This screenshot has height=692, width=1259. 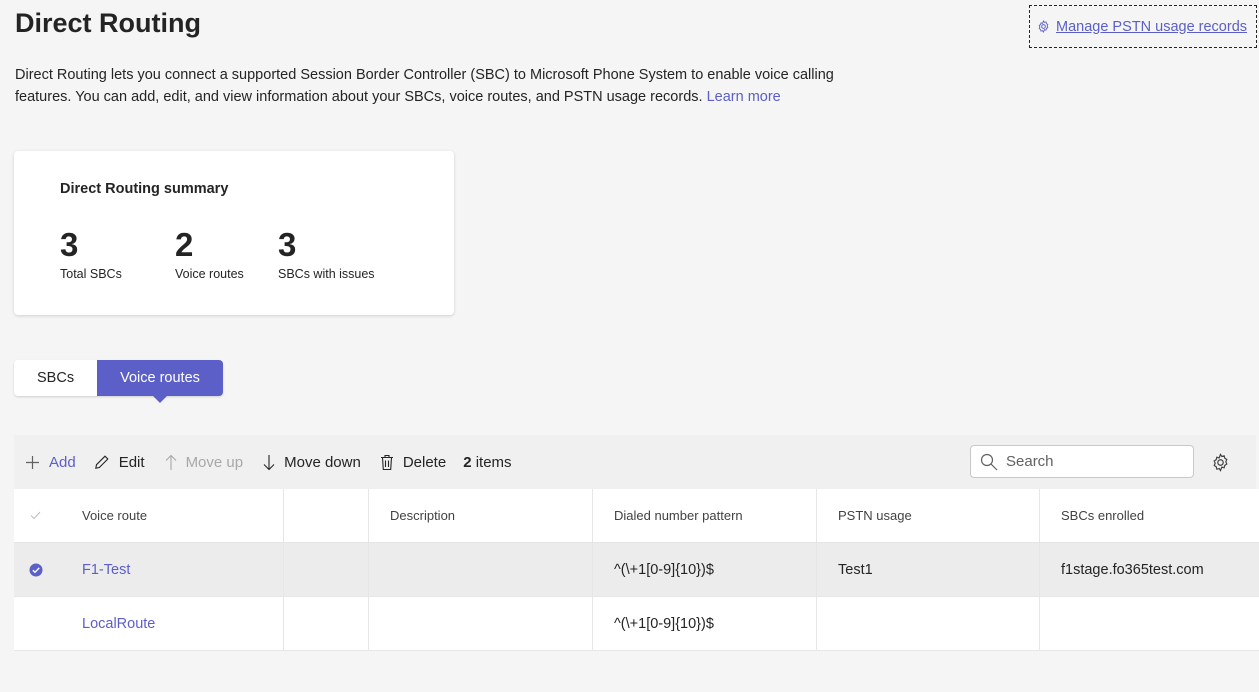 I want to click on edit-label: Edit, so click(x=131, y=462).